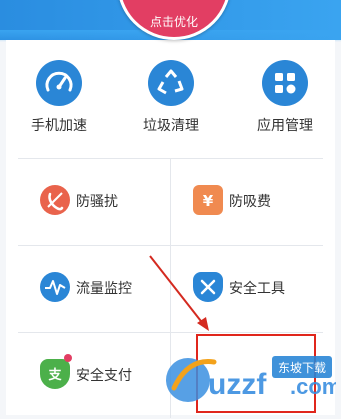 This screenshot has height=419, width=341. I want to click on svg-text: 东坡下载, so click(302, 368).